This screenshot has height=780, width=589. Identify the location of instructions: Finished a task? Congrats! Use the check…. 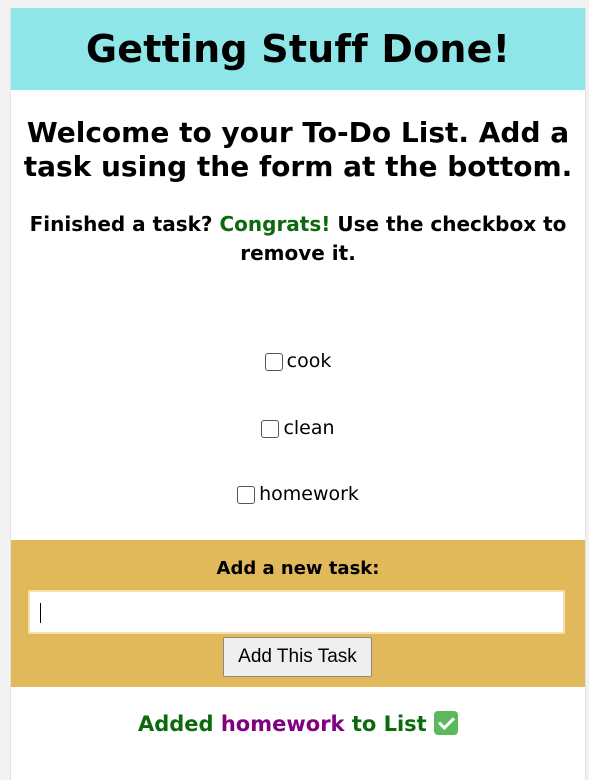
(298, 239).